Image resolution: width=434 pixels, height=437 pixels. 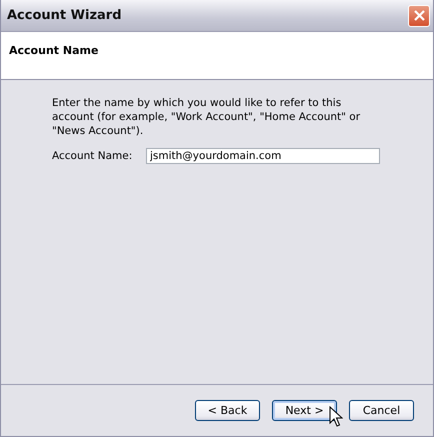 What do you see at coordinates (207, 117) in the screenshot?
I see `instructions-text: Enter the name by which you would like to refer to this account (for example, "Work Account", "Home Account" or "News Account").` at bounding box center [207, 117].